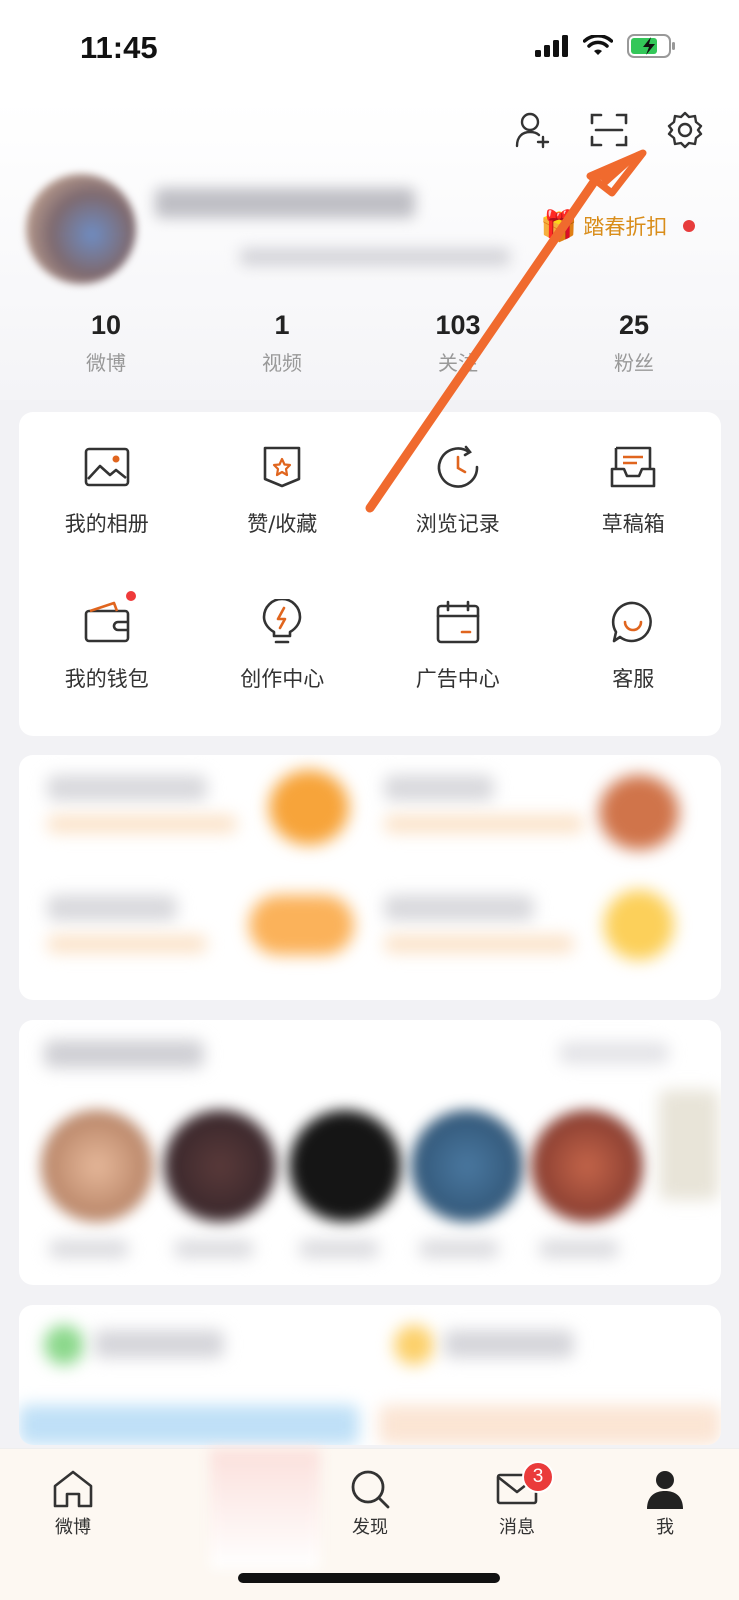 The height and width of the screenshot is (1600, 739). I want to click on status-icons, so click(606, 46).